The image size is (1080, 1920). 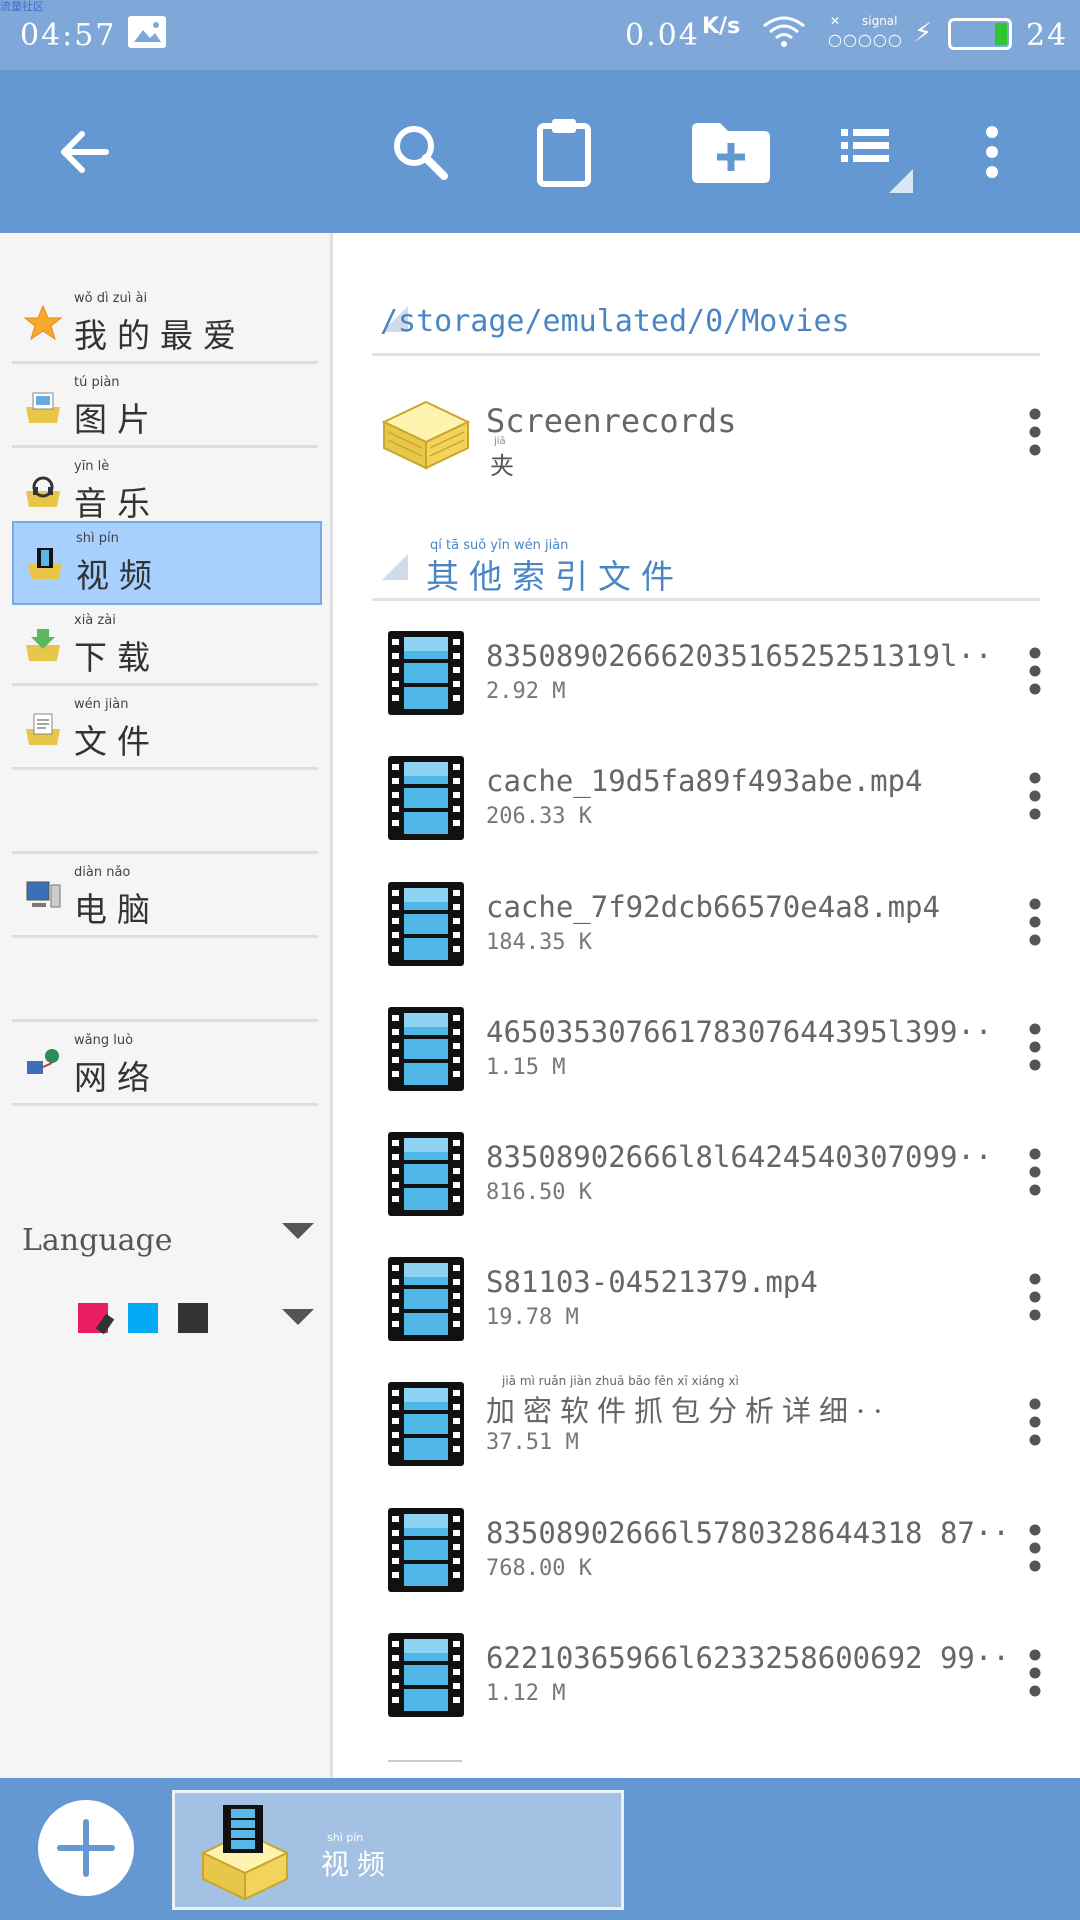 I want to click on search-icon, so click(x=421, y=153).